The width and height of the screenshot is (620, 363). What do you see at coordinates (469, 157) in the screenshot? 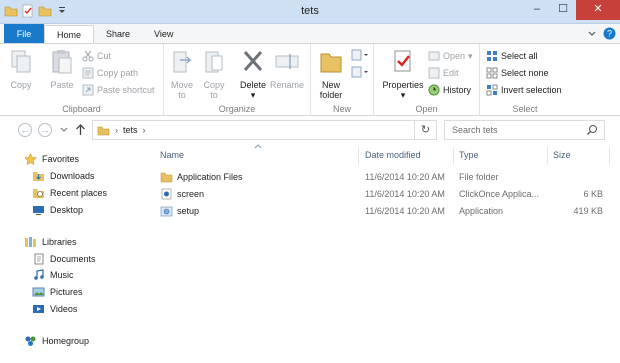
I see `column-header-type: Type` at bounding box center [469, 157].